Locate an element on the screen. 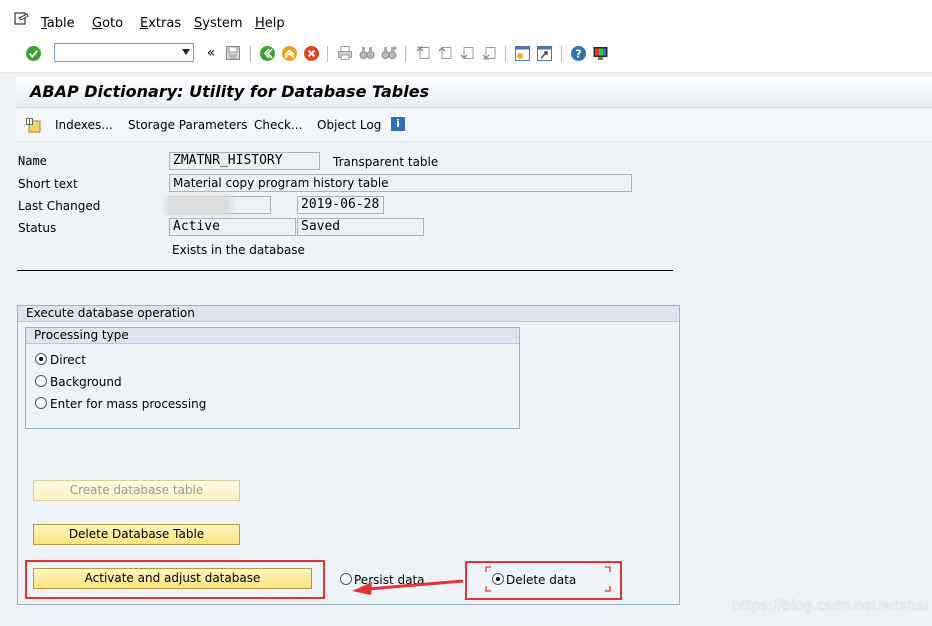 This screenshot has width=932, height=626. customize-layout-icon is located at coordinates (600, 53).